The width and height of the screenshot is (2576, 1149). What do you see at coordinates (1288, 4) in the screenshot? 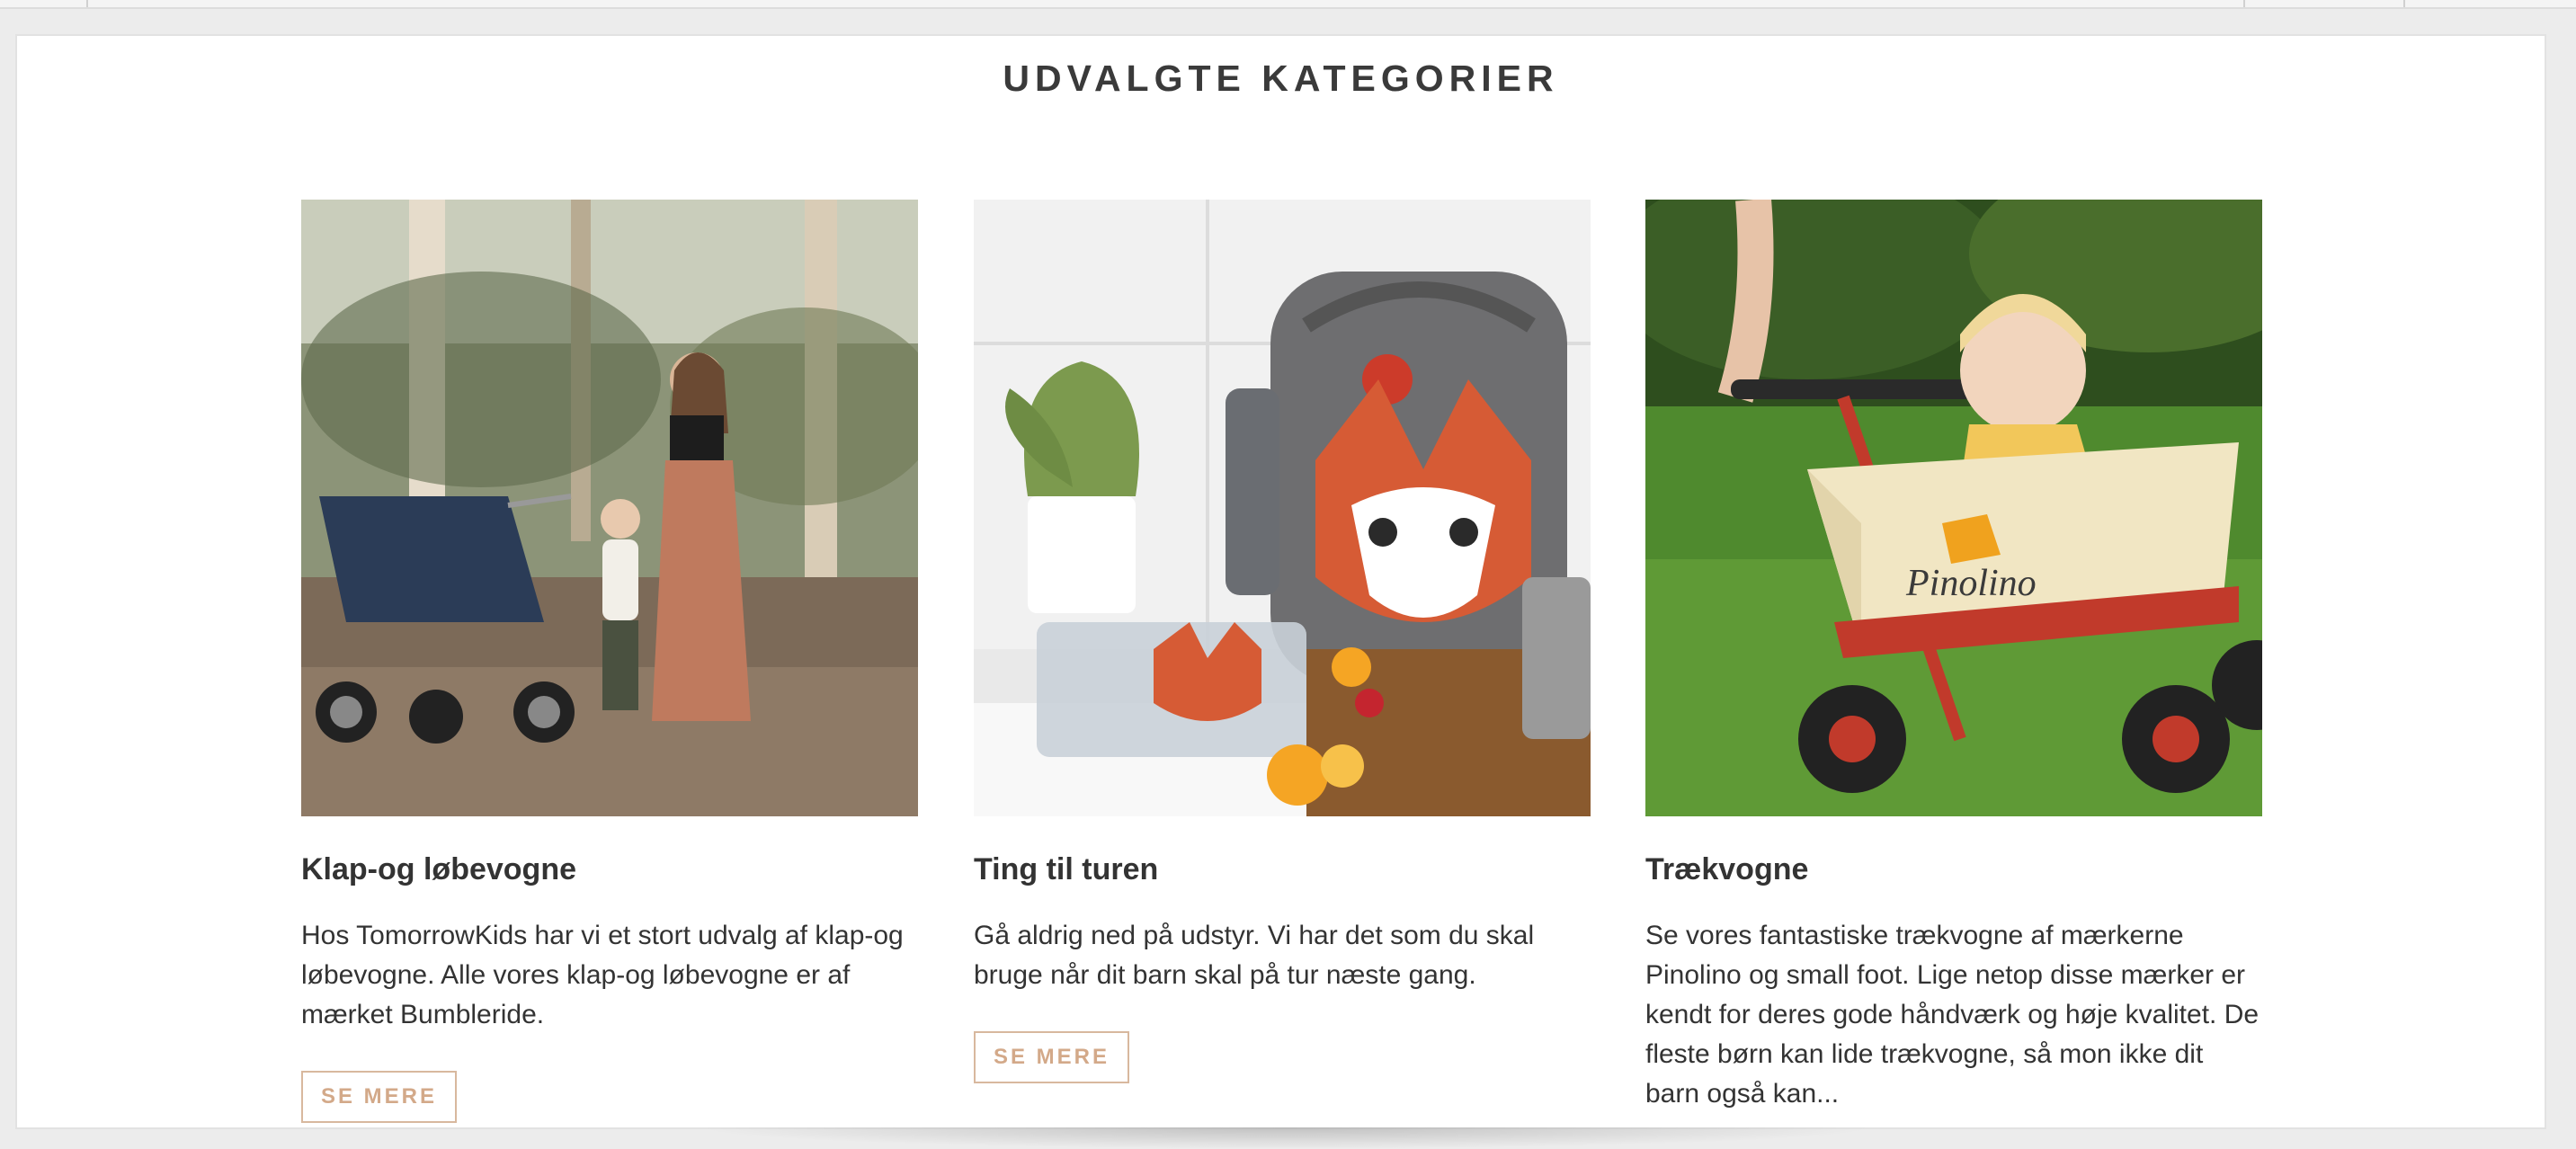
I see `browser-top-strip` at bounding box center [1288, 4].